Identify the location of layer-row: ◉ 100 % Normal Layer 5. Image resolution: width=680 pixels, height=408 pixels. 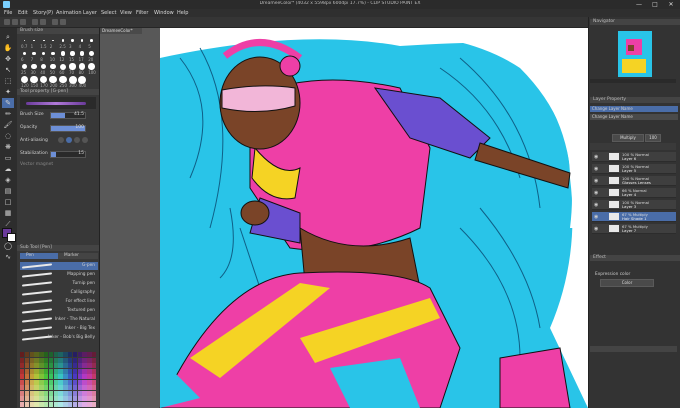
(634, 169).